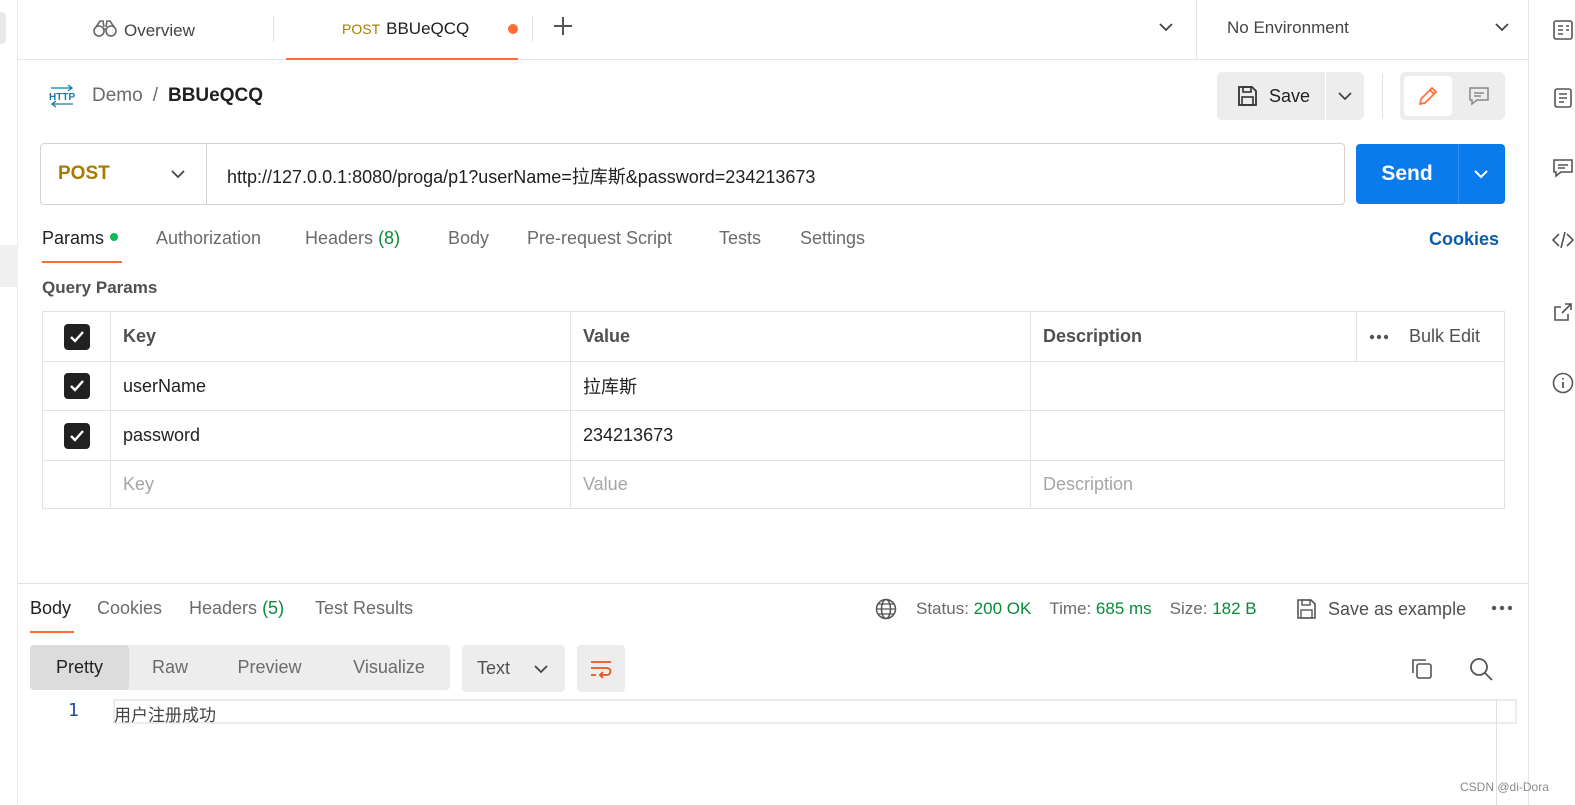  Describe the element at coordinates (100, 287) in the screenshot. I see `query-params-title: Query Params` at that location.